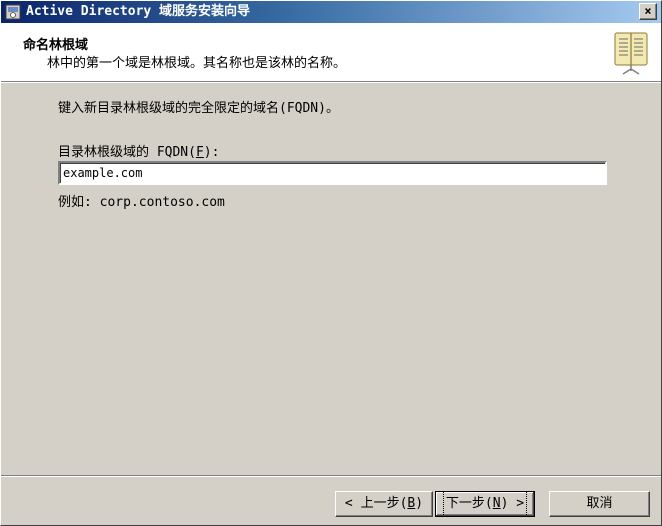  Describe the element at coordinates (384, 504) in the screenshot. I see `back-button: < 上一步(B)` at that location.